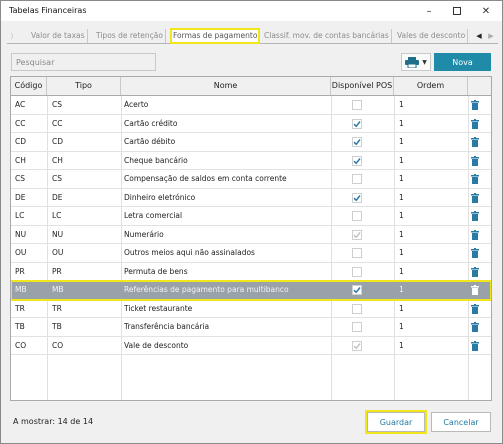  I want to click on cell-tipo: CH, so click(57, 160).